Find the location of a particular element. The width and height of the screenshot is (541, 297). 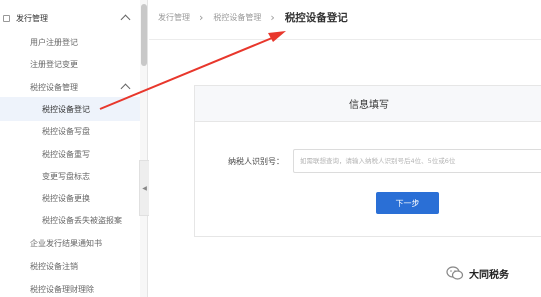

sidebar-item-device-cancel: 税控设备注销 is located at coordinates (70, 266).